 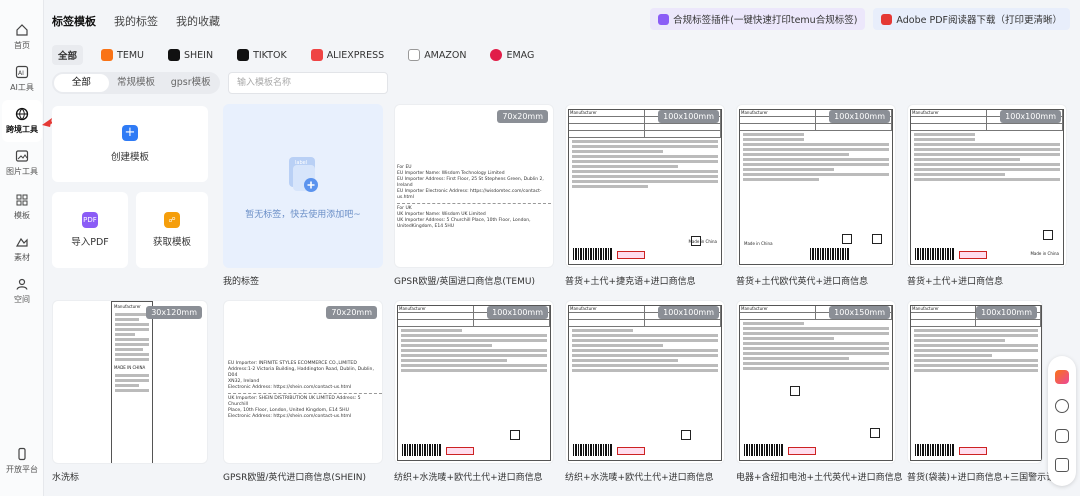 I want to click on plugin-button-label: 合规标签插件(一键快速打印temu合规标签), so click(x=765, y=20).